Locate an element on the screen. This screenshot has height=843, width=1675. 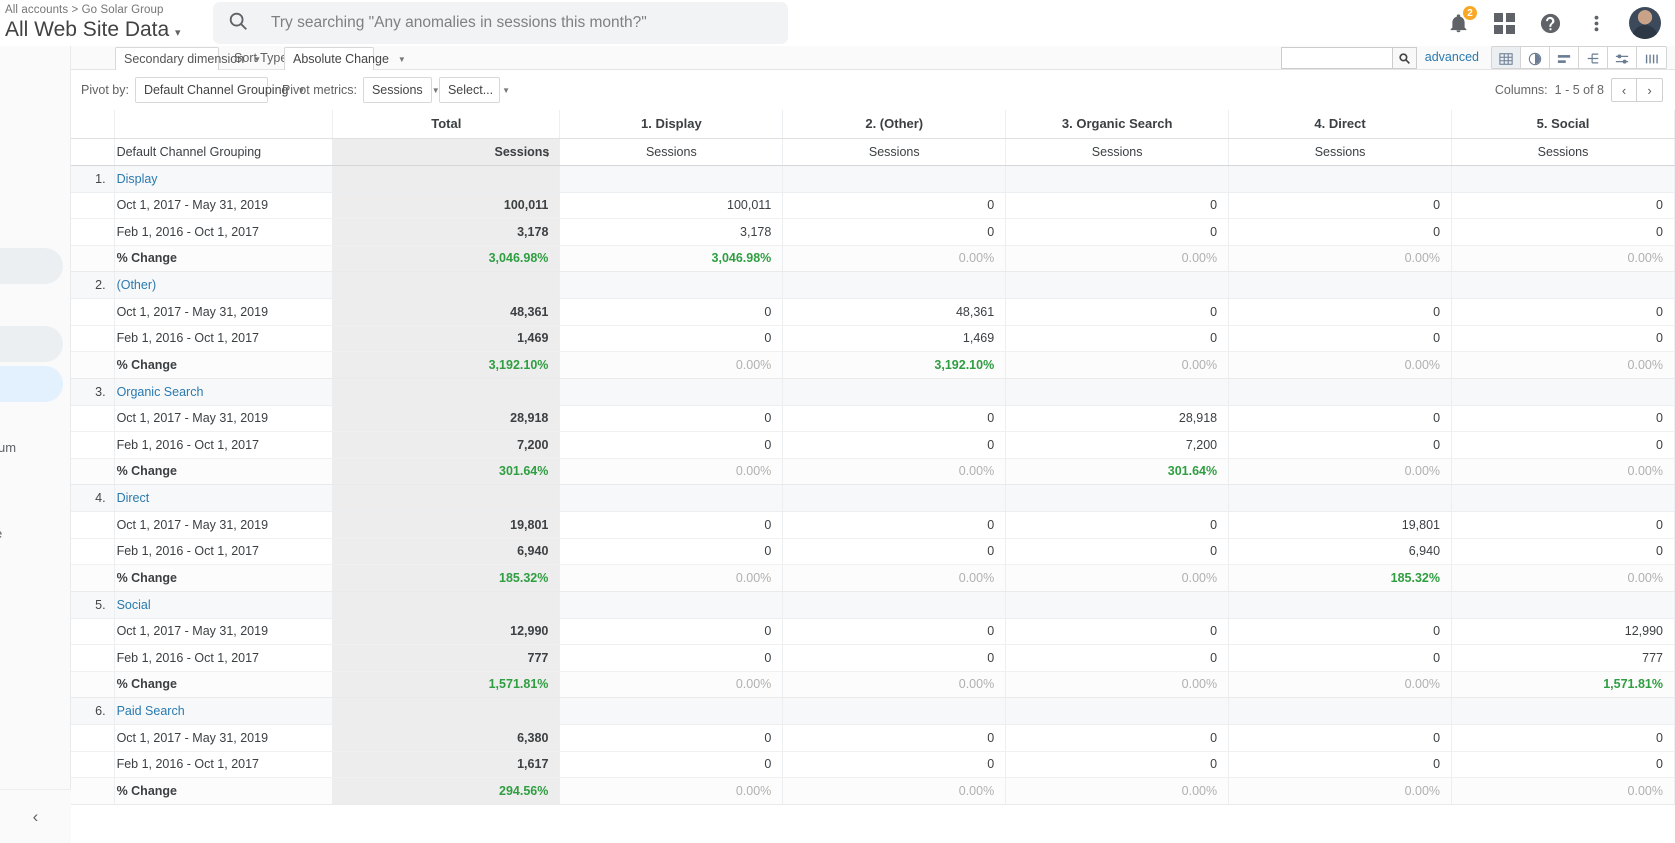
columns-next-button: › is located at coordinates (1650, 90).